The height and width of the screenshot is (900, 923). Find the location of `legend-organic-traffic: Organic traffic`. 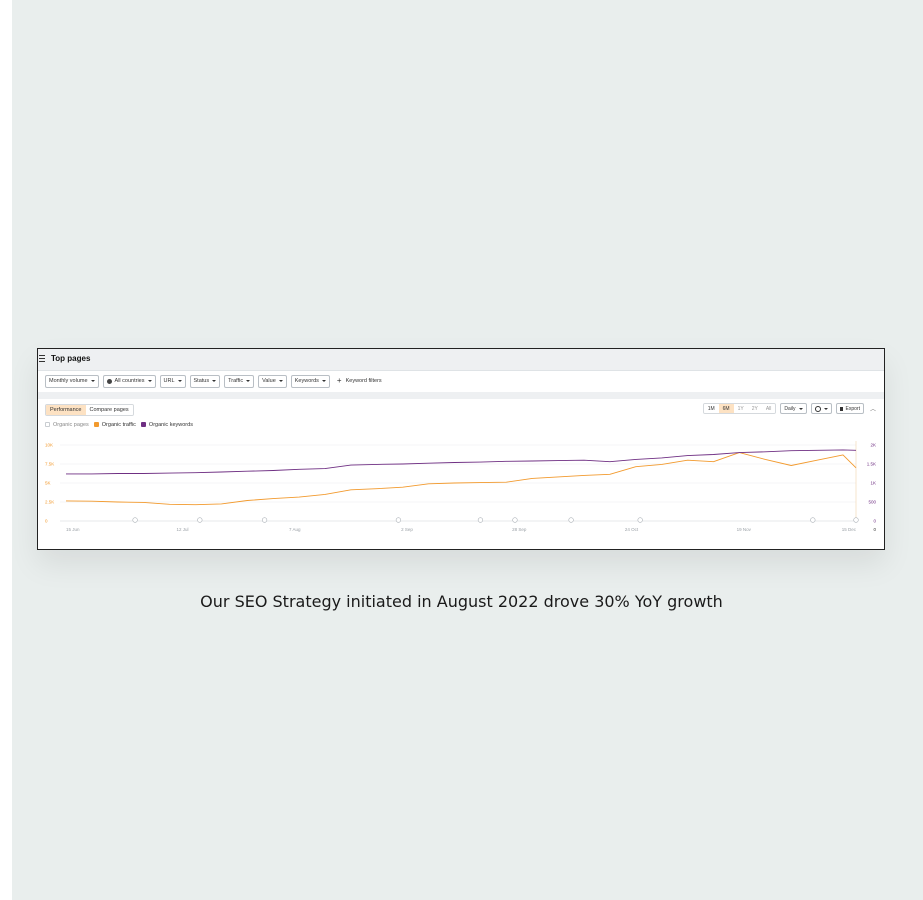

legend-organic-traffic: Organic traffic is located at coordinates (114, 424).